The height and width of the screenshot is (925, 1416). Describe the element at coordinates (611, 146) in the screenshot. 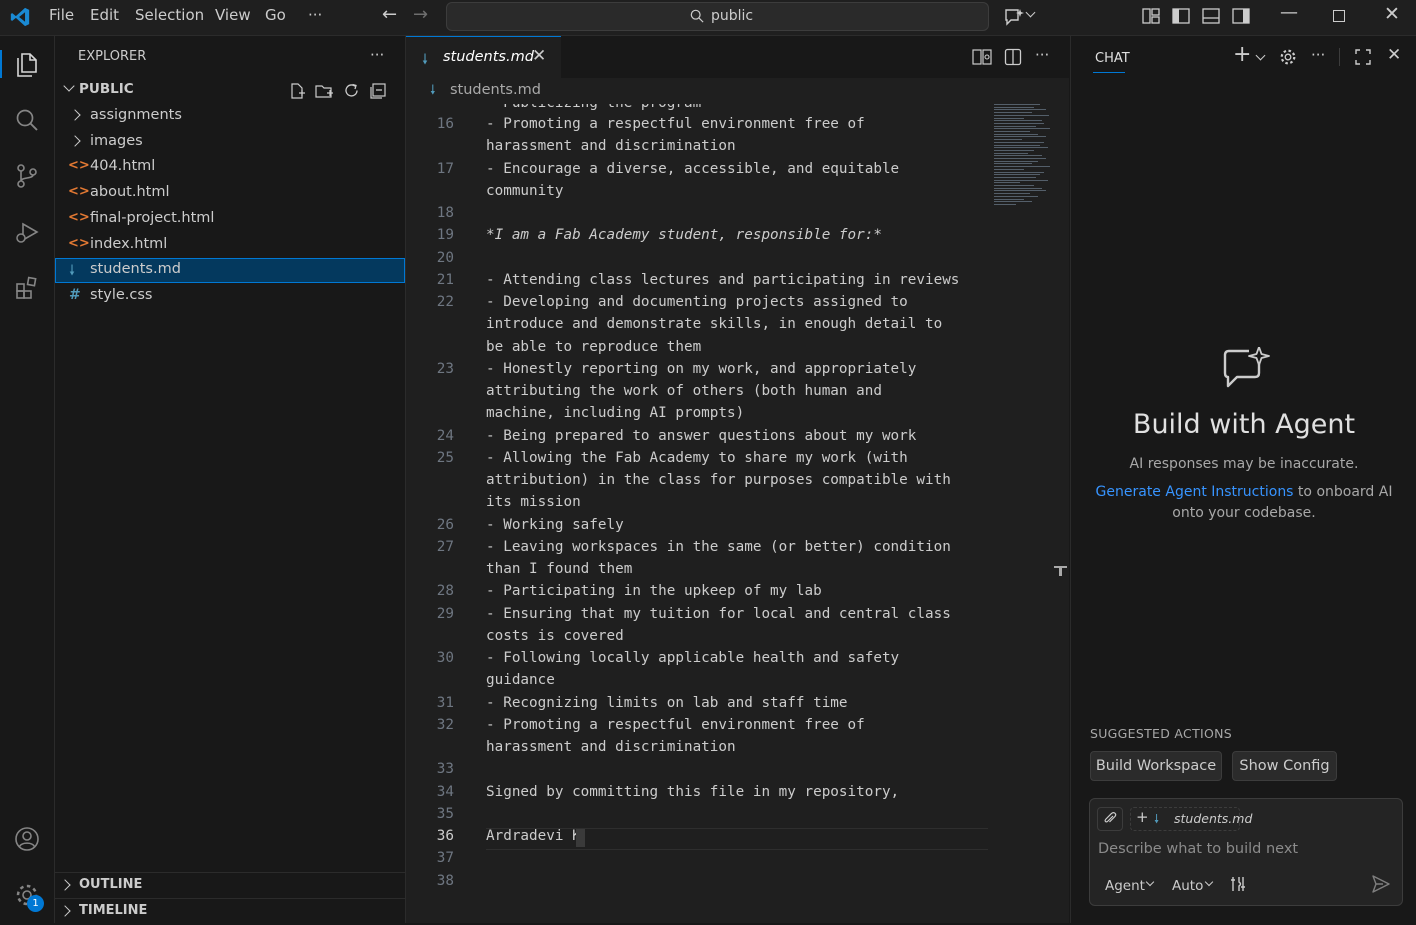

I see `code-text: harassment and discrimination` at that location.